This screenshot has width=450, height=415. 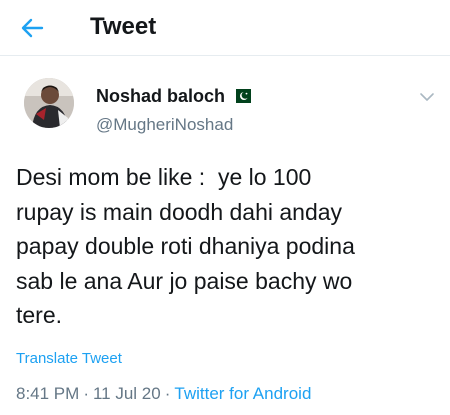 What do you see at coordinates (164, 125) in the screenshot?
I see `author-handle: @MugheriNoshad` at bounding box center [164, 125].